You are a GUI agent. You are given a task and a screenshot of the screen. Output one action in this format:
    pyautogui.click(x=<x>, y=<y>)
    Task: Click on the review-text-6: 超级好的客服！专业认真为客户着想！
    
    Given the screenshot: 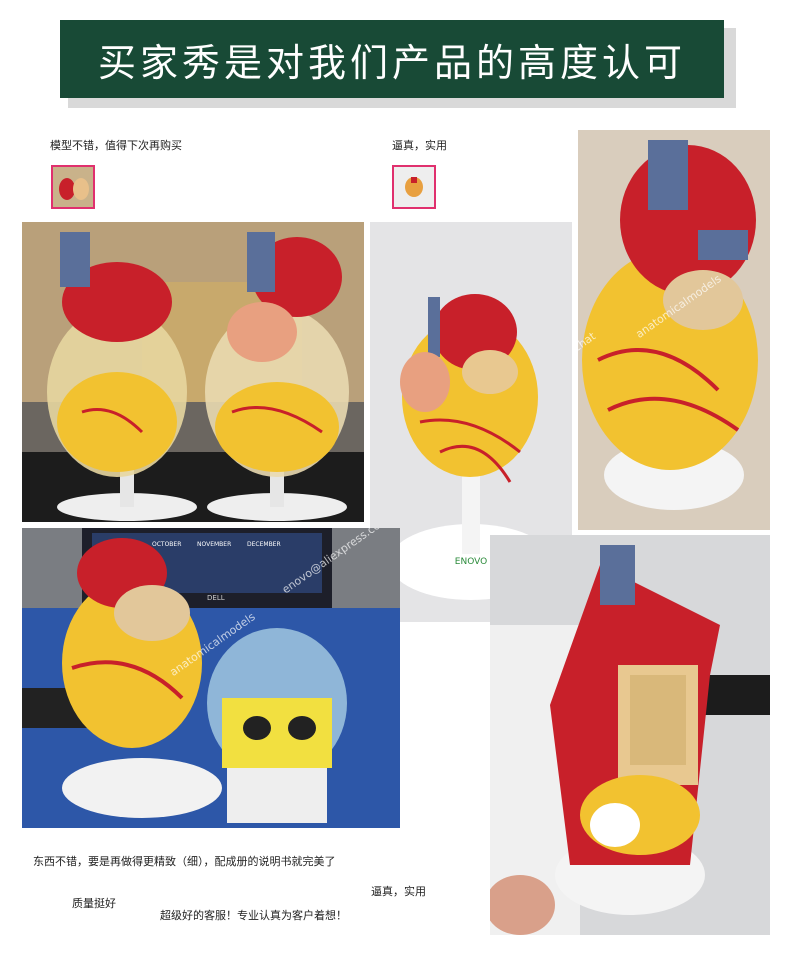 What is the action you would take?
    pyautogui.click(x=253, y=915)
    